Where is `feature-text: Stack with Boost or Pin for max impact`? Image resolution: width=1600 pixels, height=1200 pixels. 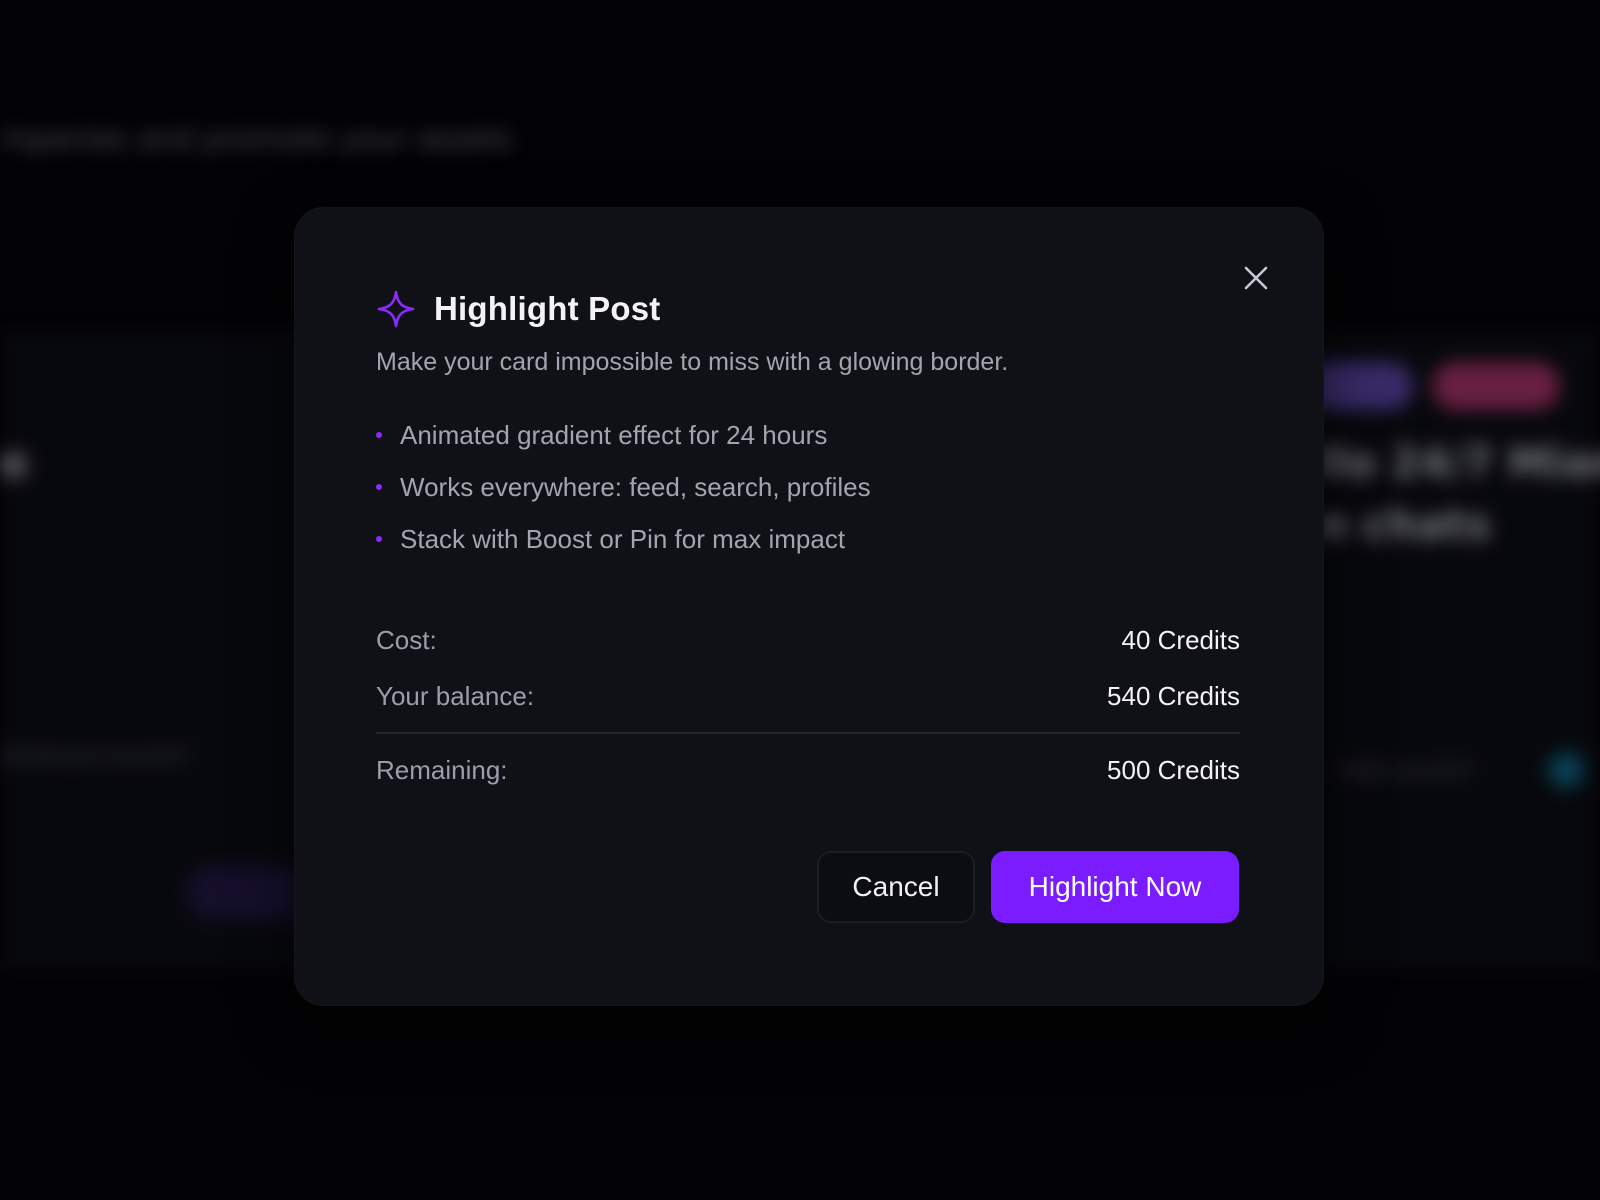 feature-text: Stack with Boost or Pin for max impact is located at coordinates (623, 538).